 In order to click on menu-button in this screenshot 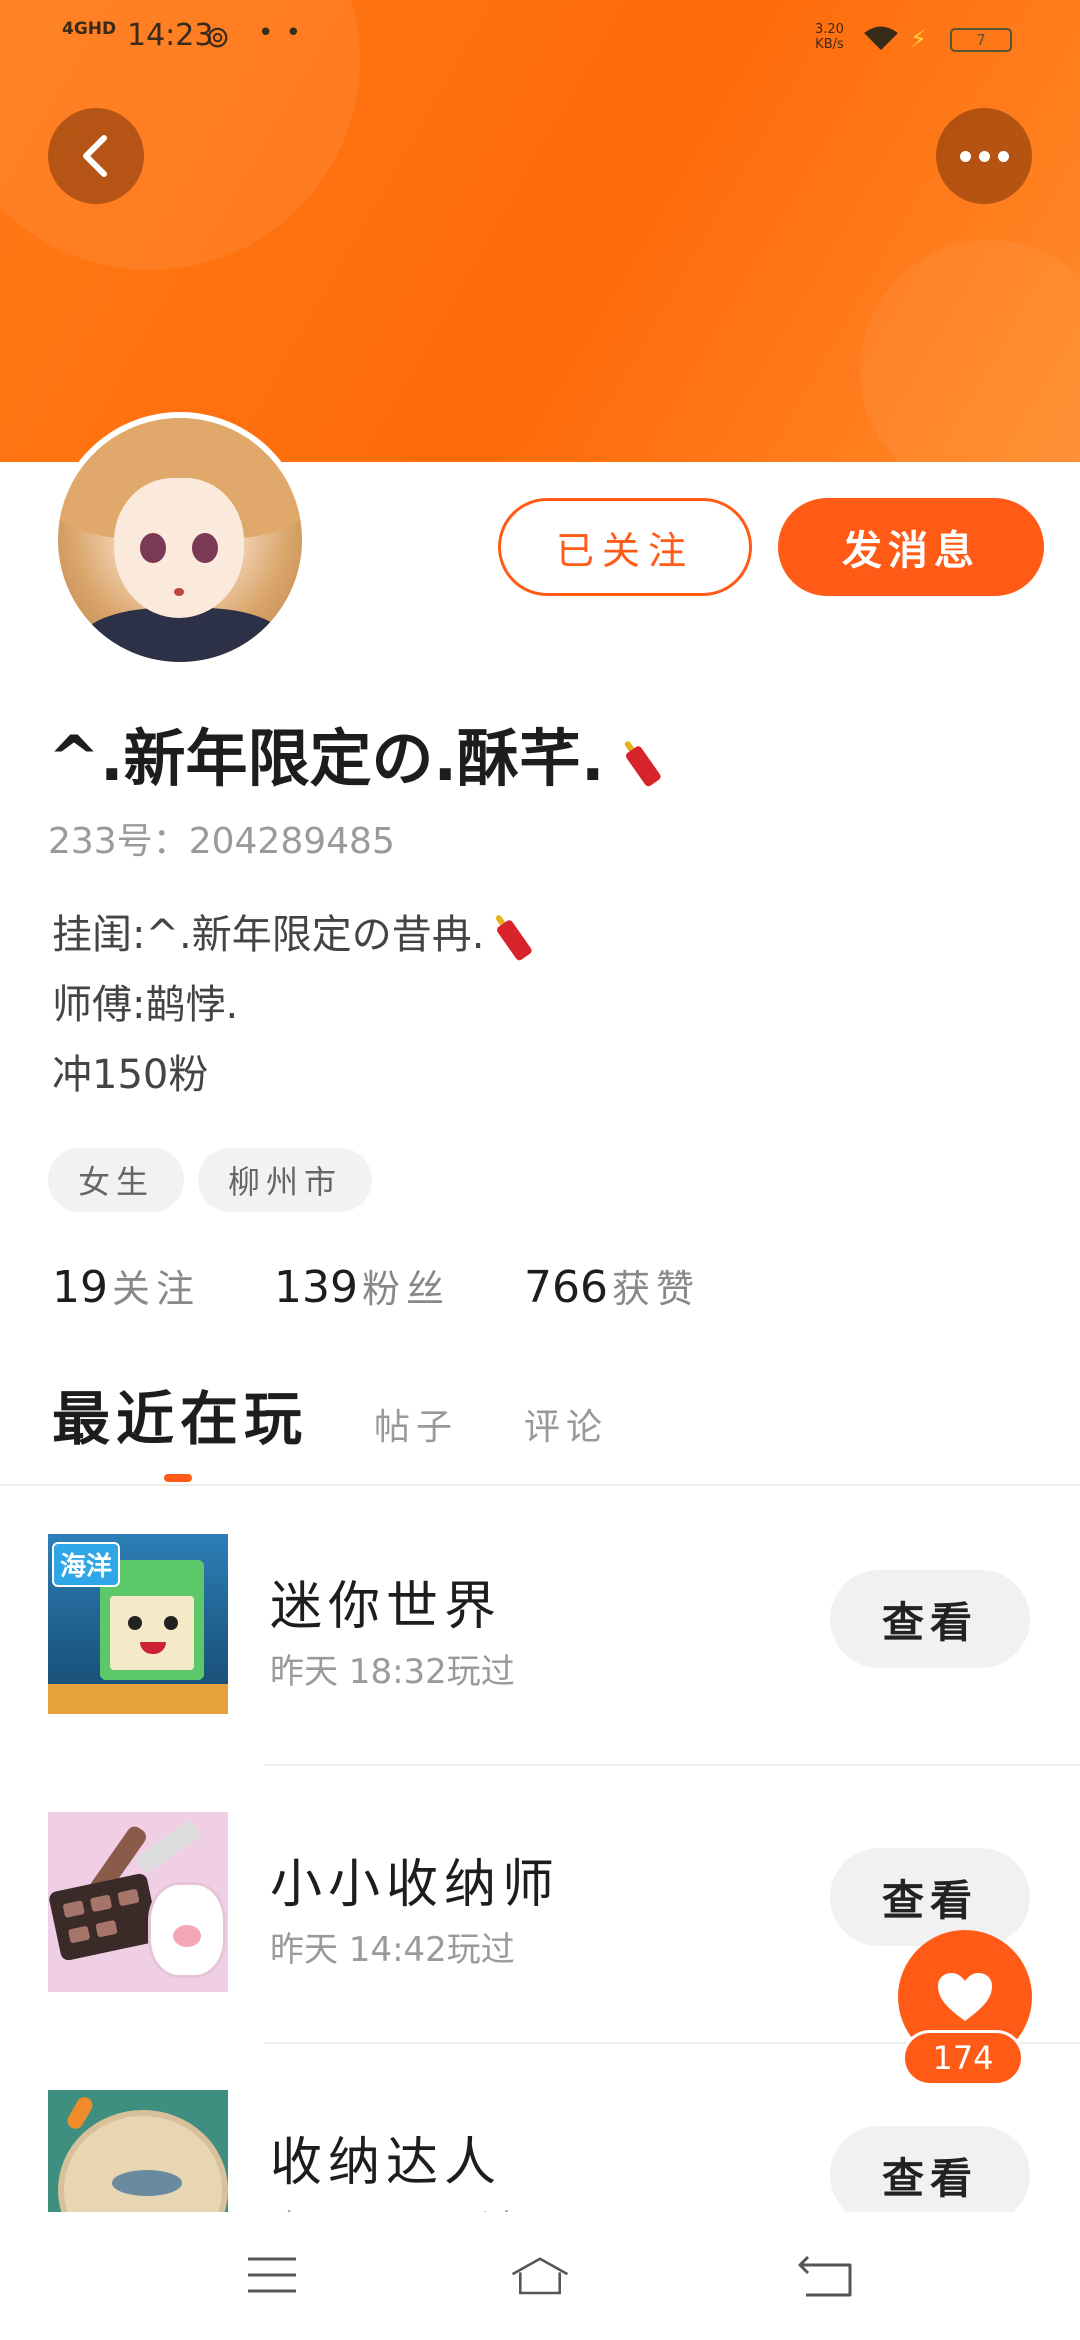, I will do `click(272, 2275)`.